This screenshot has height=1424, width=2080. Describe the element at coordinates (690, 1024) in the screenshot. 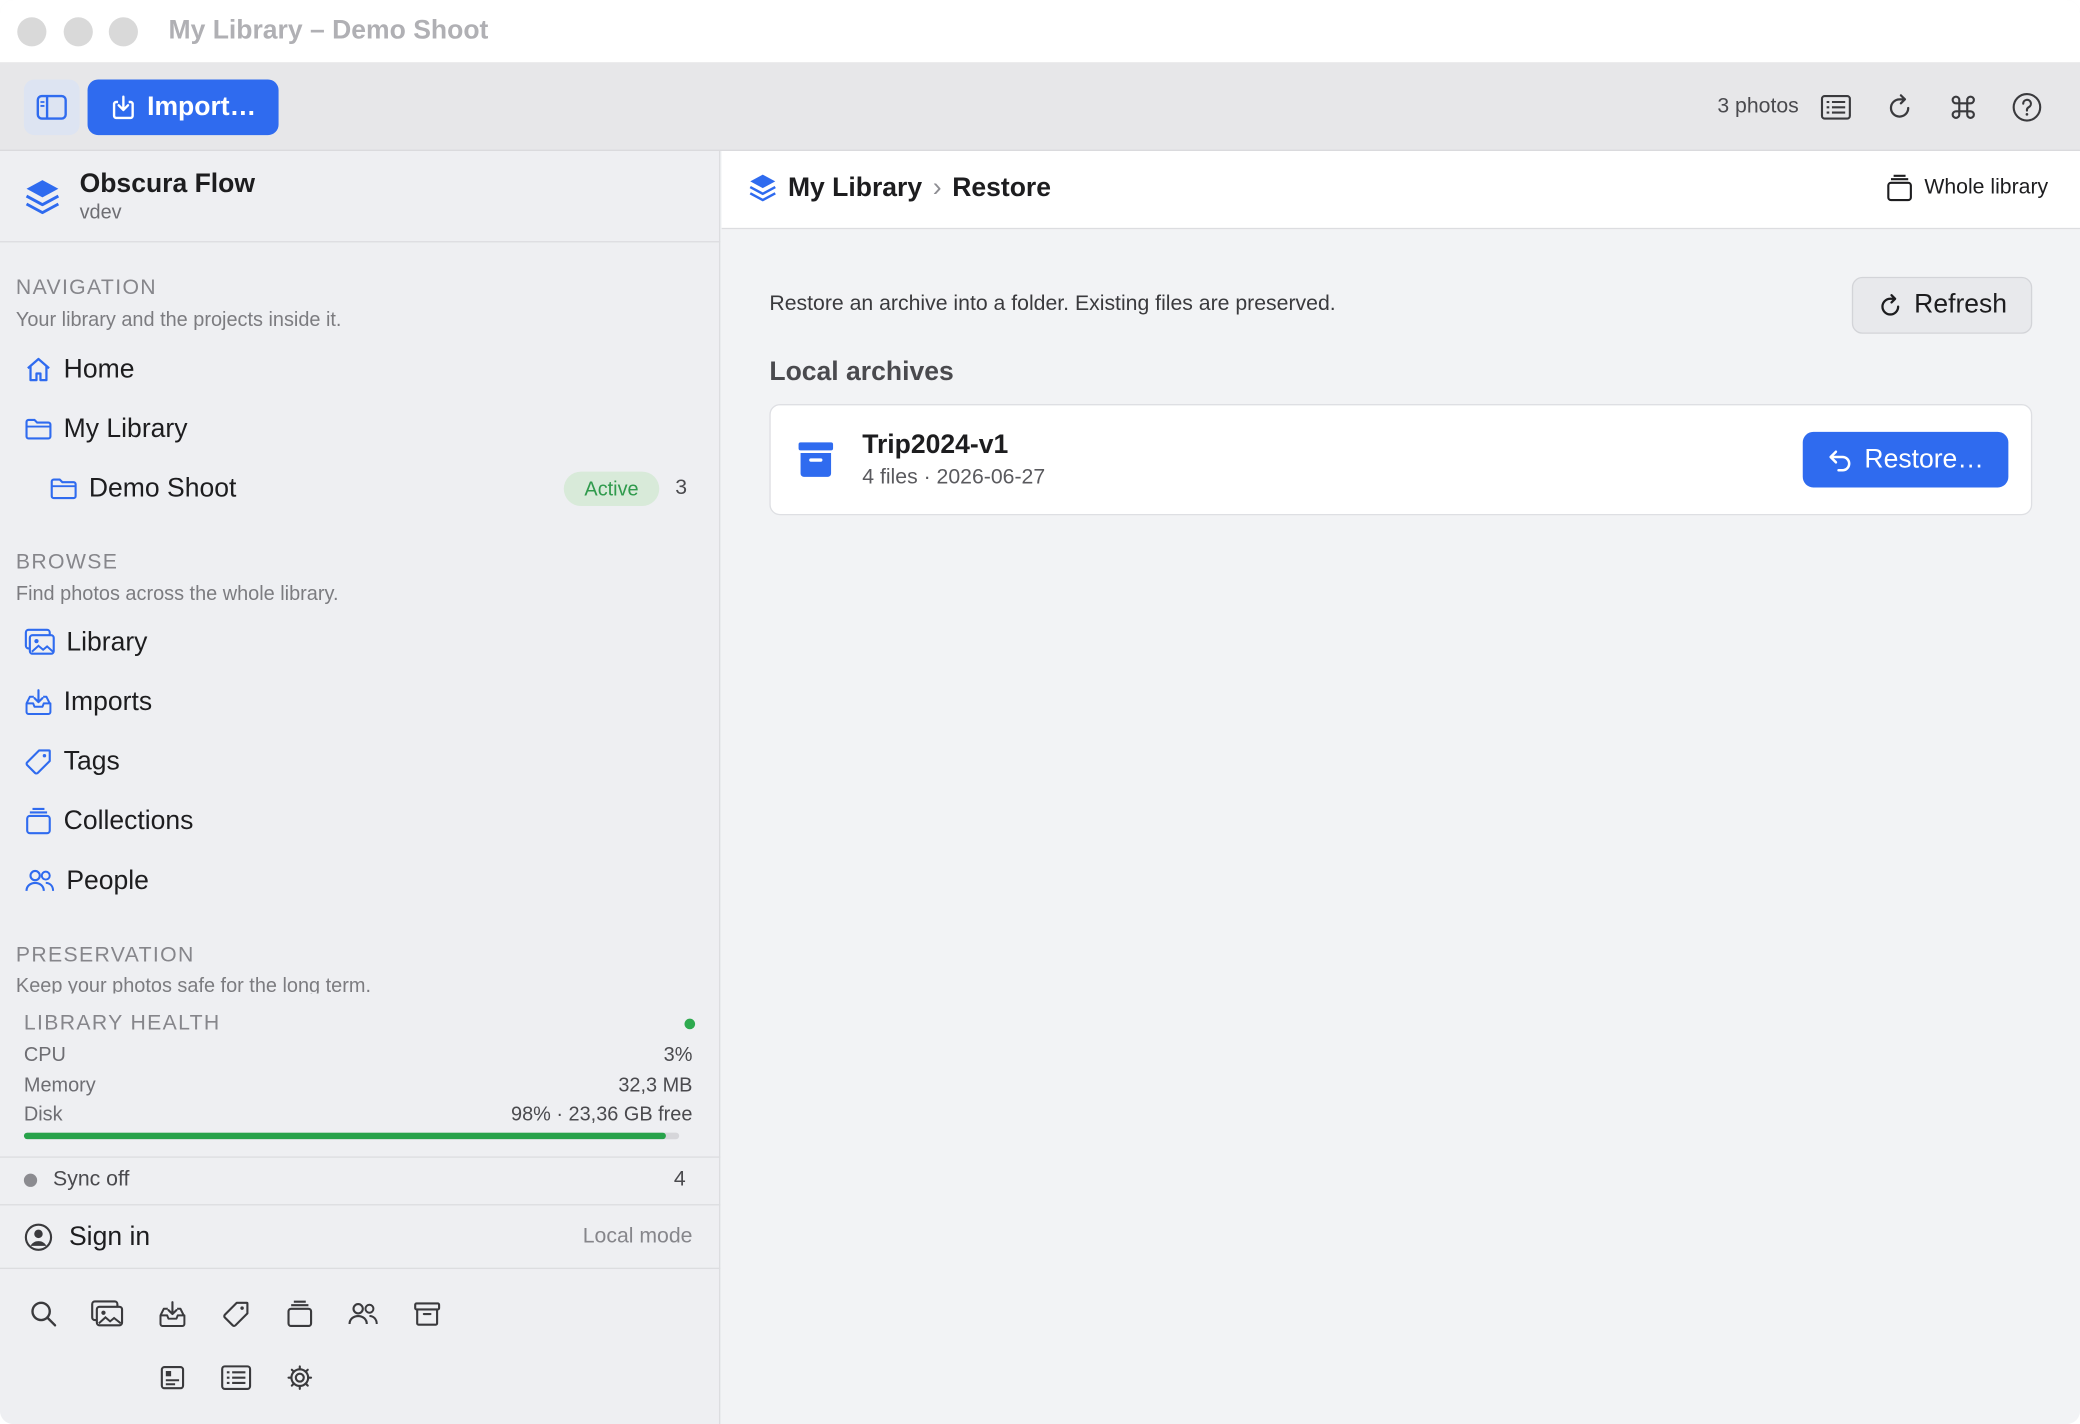

I see `health-status-indicator` at that location.